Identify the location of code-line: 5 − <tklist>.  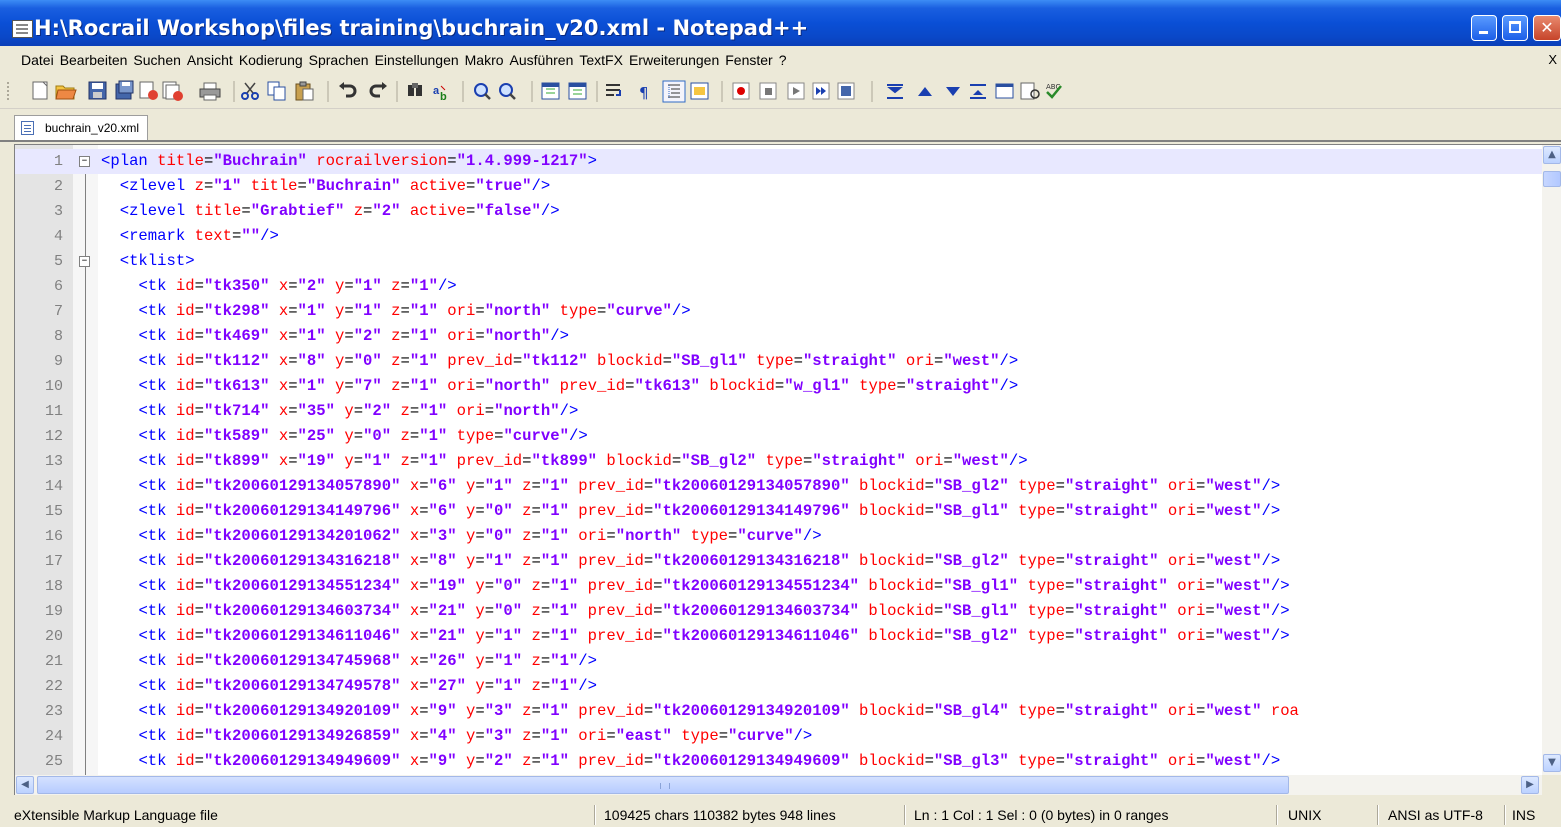
(780, 261).